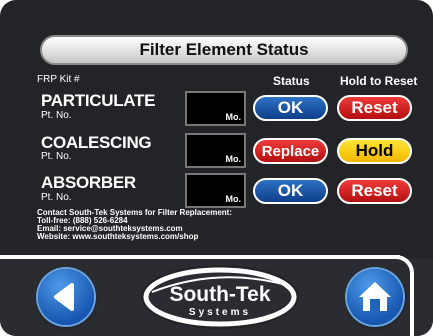 The image size is (433, 336). I want to click on page-title: Filter Element Status, so click(224, 49).